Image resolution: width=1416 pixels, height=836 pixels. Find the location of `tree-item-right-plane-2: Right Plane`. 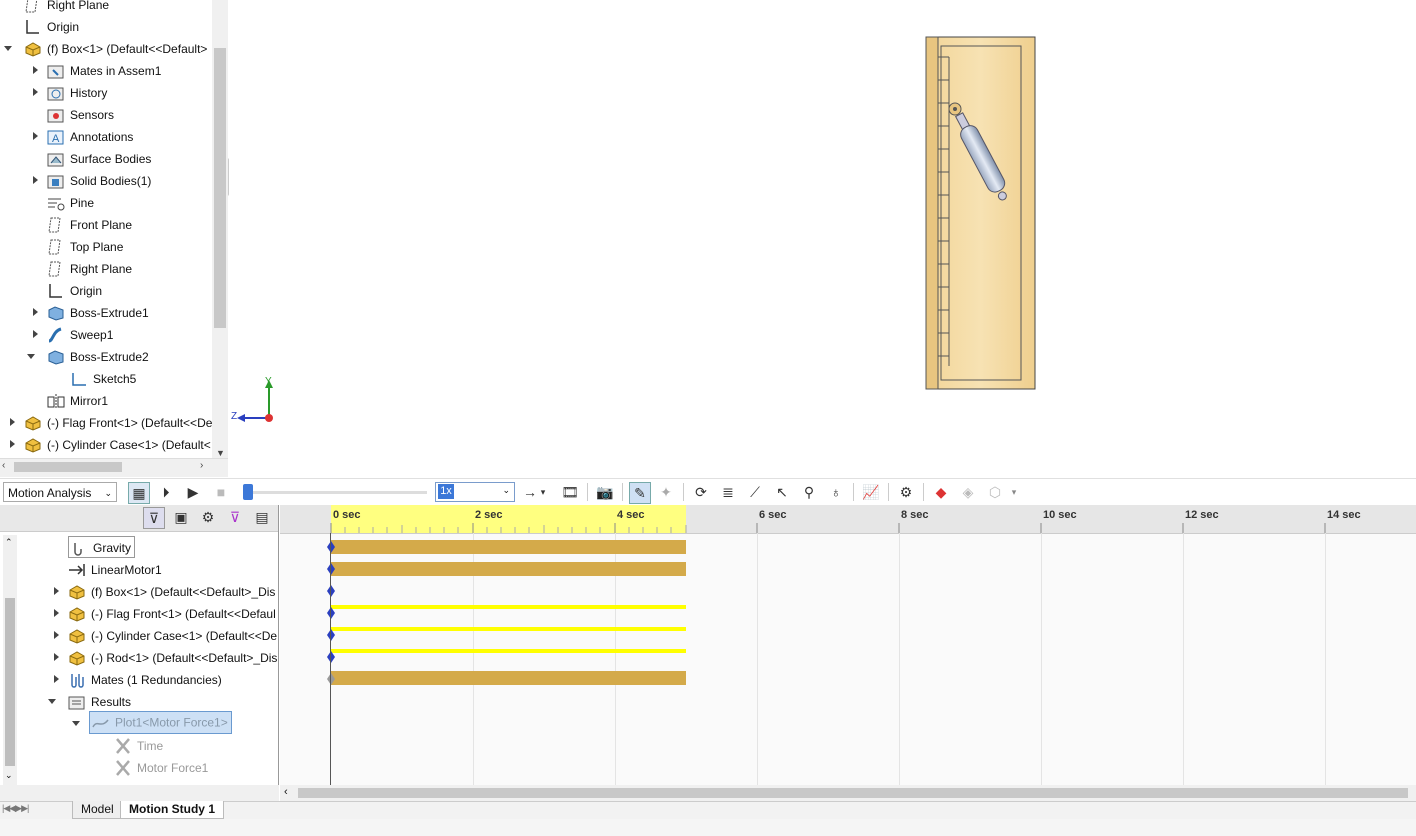

tree-item-right-plane-2: Right Plane is located at coordinates (89, 268).